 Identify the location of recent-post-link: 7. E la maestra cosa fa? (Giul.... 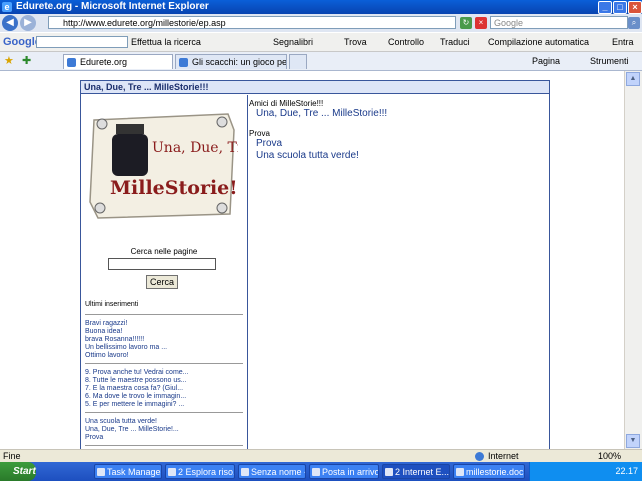
(134, 388).